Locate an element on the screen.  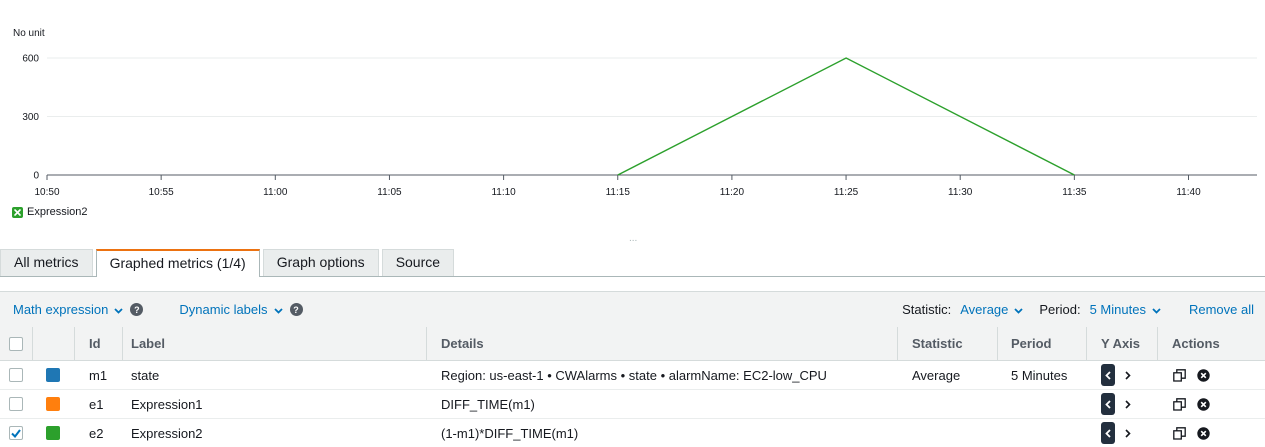
row-id: e1 is located at coordinates (96, 404).